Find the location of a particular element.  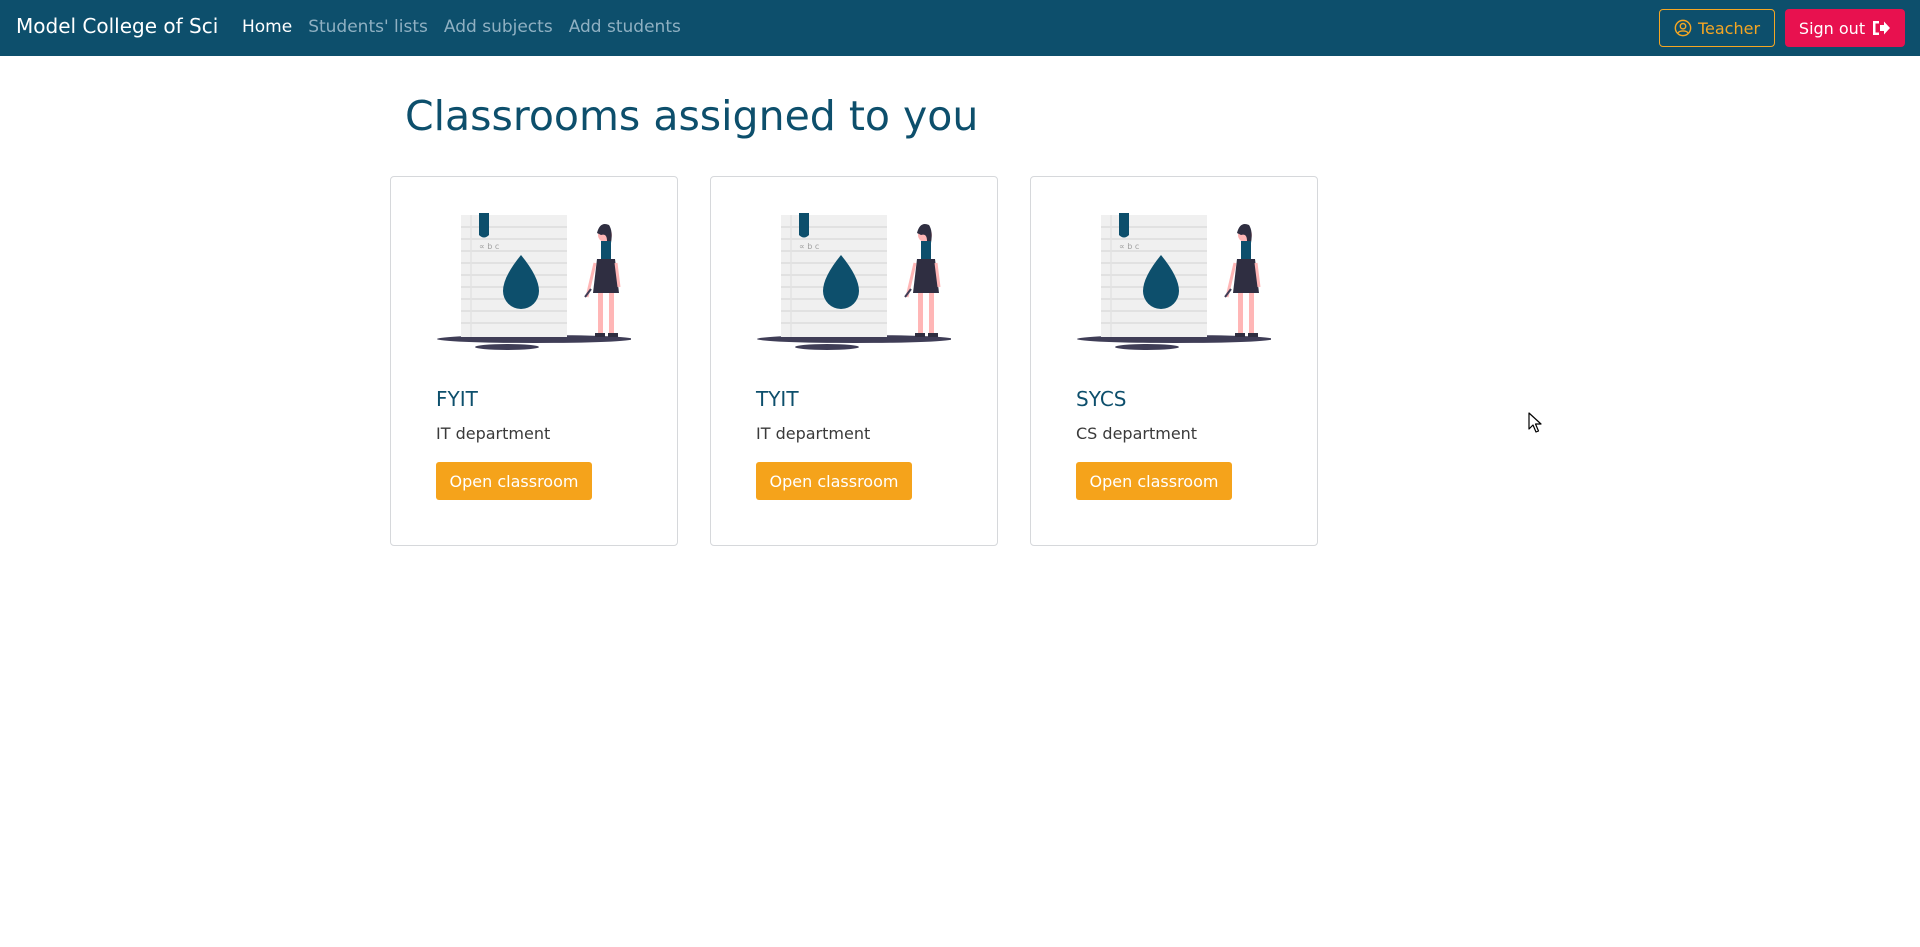

nav-link-students-lists: Students' lists is located at coordinates (368, 27).